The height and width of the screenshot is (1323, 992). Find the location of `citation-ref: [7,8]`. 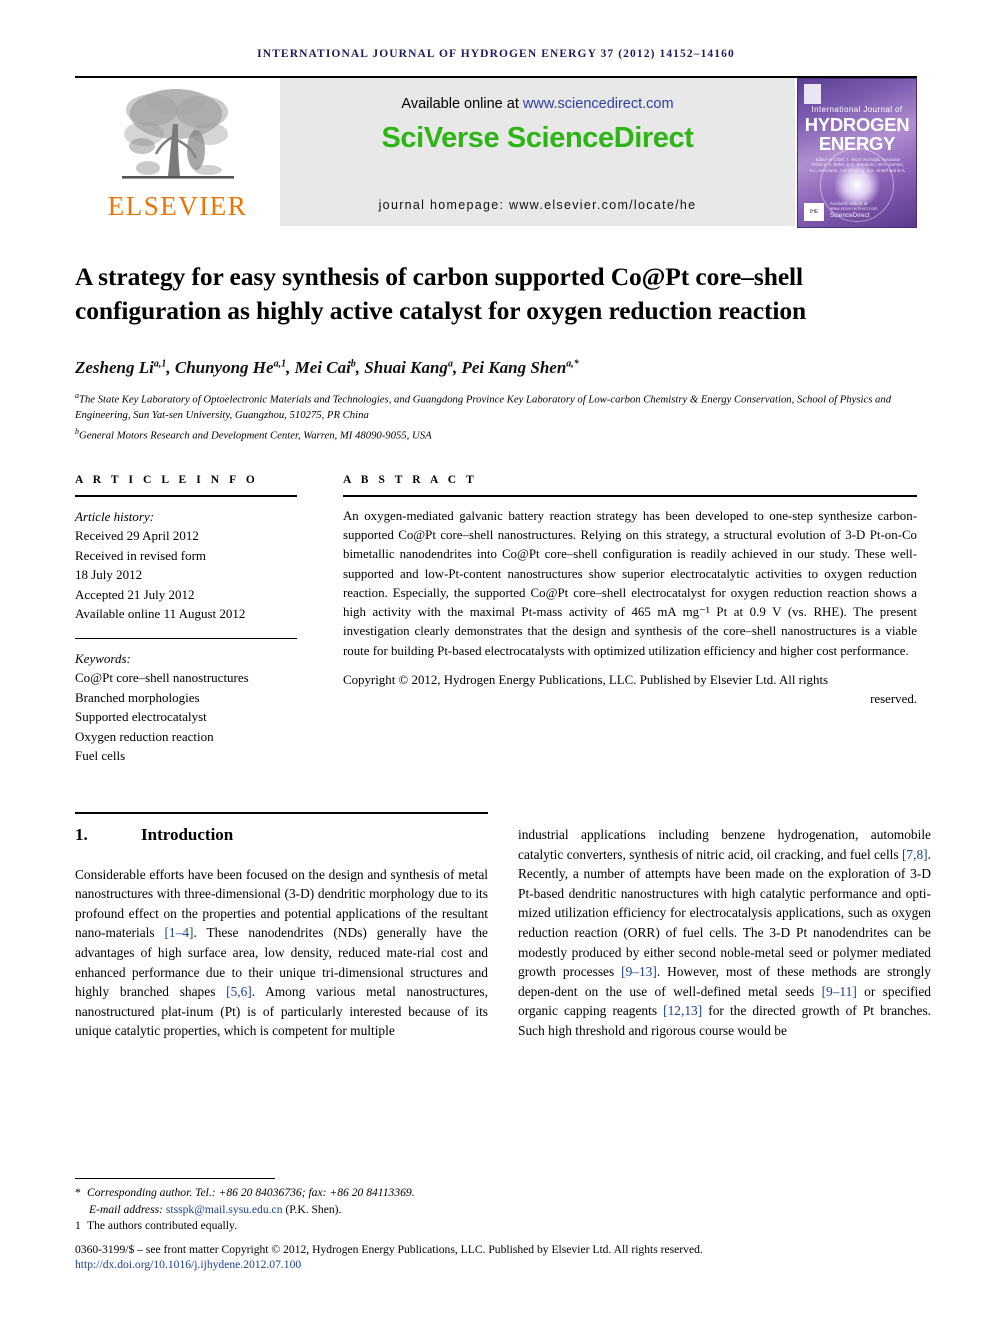

citation-ref: [7,8] is located at coordinates (915, 854).